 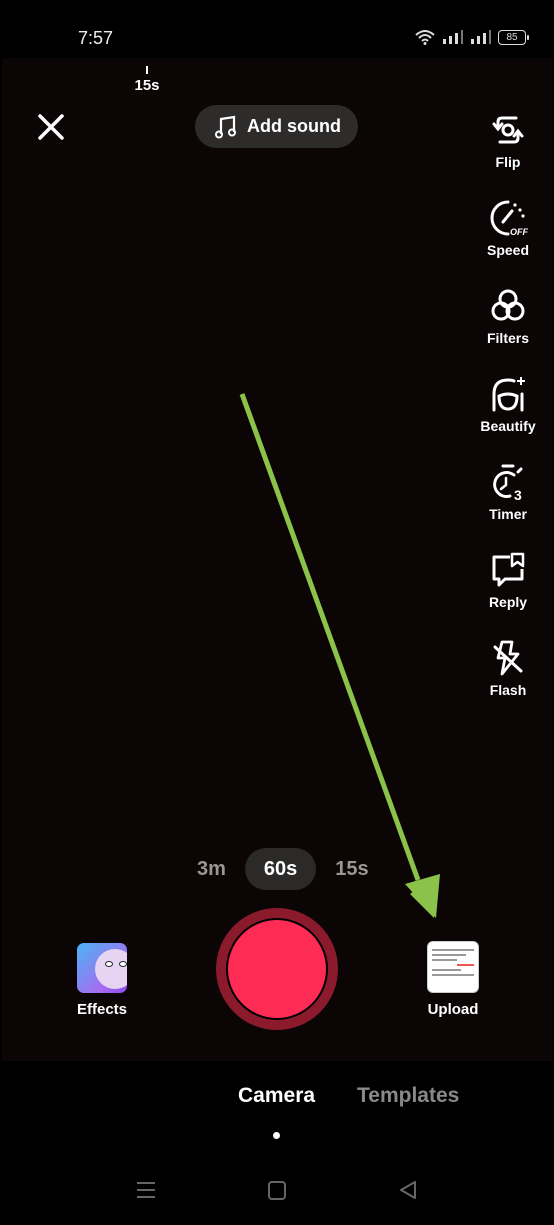 I want to click on music-note-icon, so click(x=225, y=126).